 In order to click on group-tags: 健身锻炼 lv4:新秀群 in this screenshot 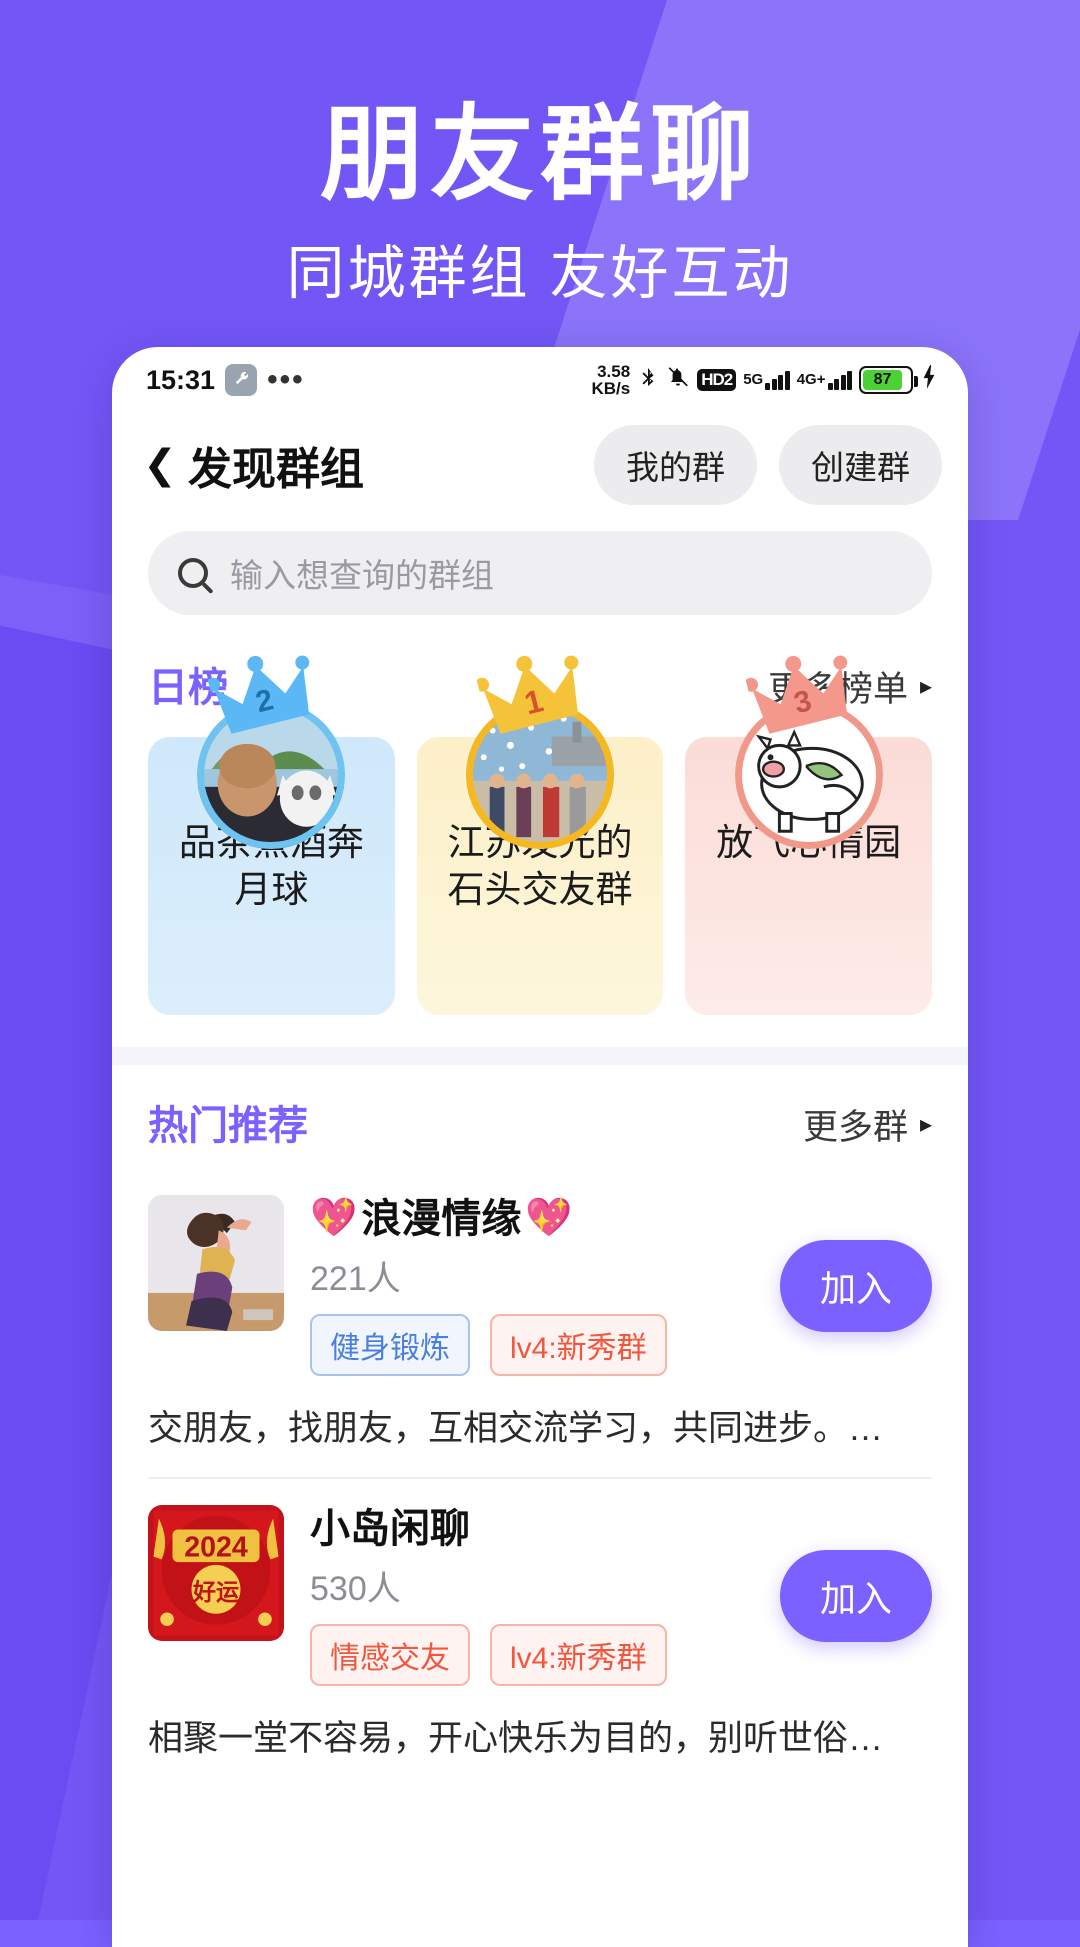, I will do `click(532, 1345)`.